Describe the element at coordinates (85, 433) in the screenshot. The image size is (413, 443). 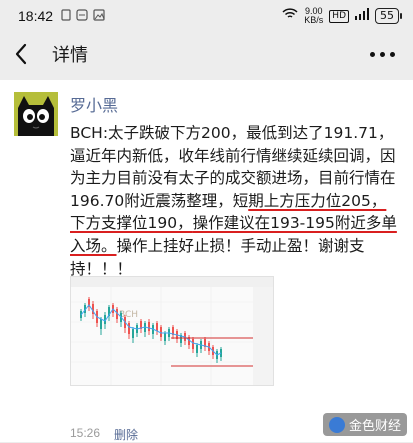
I see `post-time: 15:26` at that location.